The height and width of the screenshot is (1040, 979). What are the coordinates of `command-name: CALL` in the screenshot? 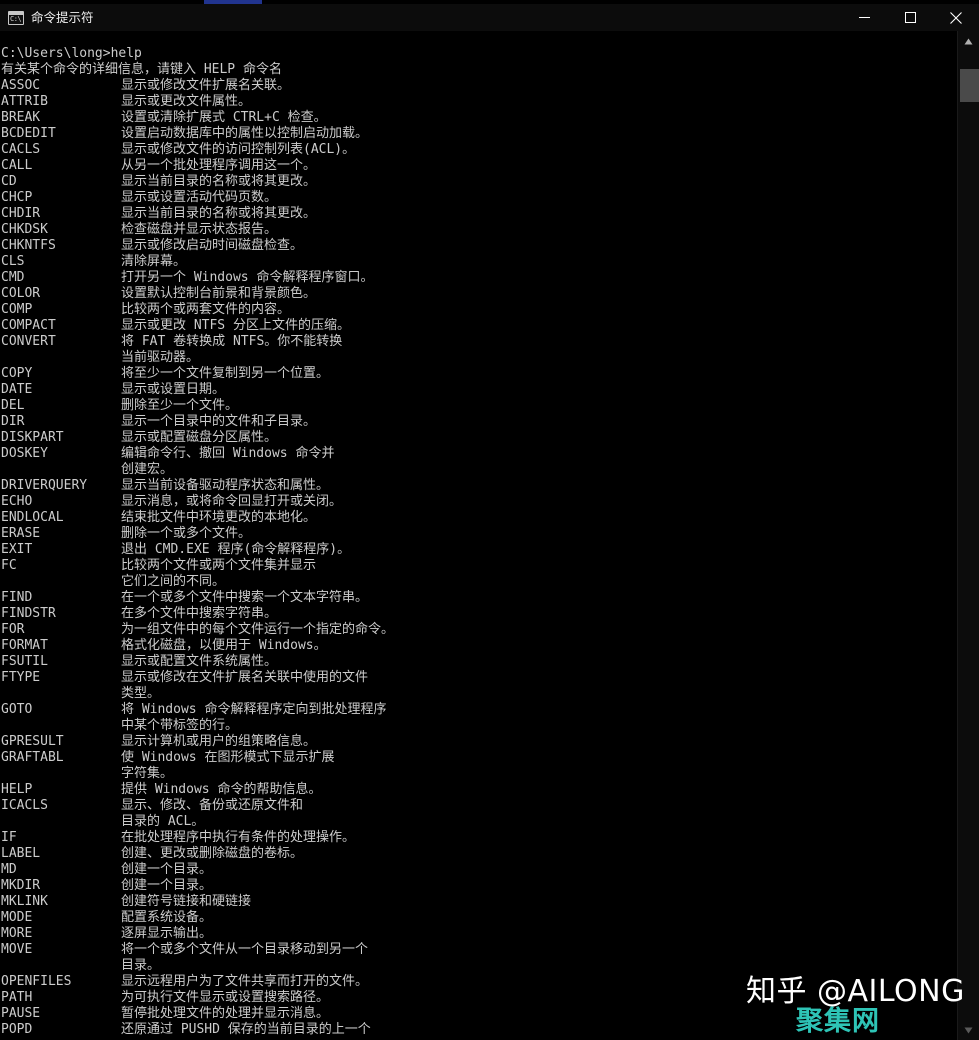 It's located at (17, 165).